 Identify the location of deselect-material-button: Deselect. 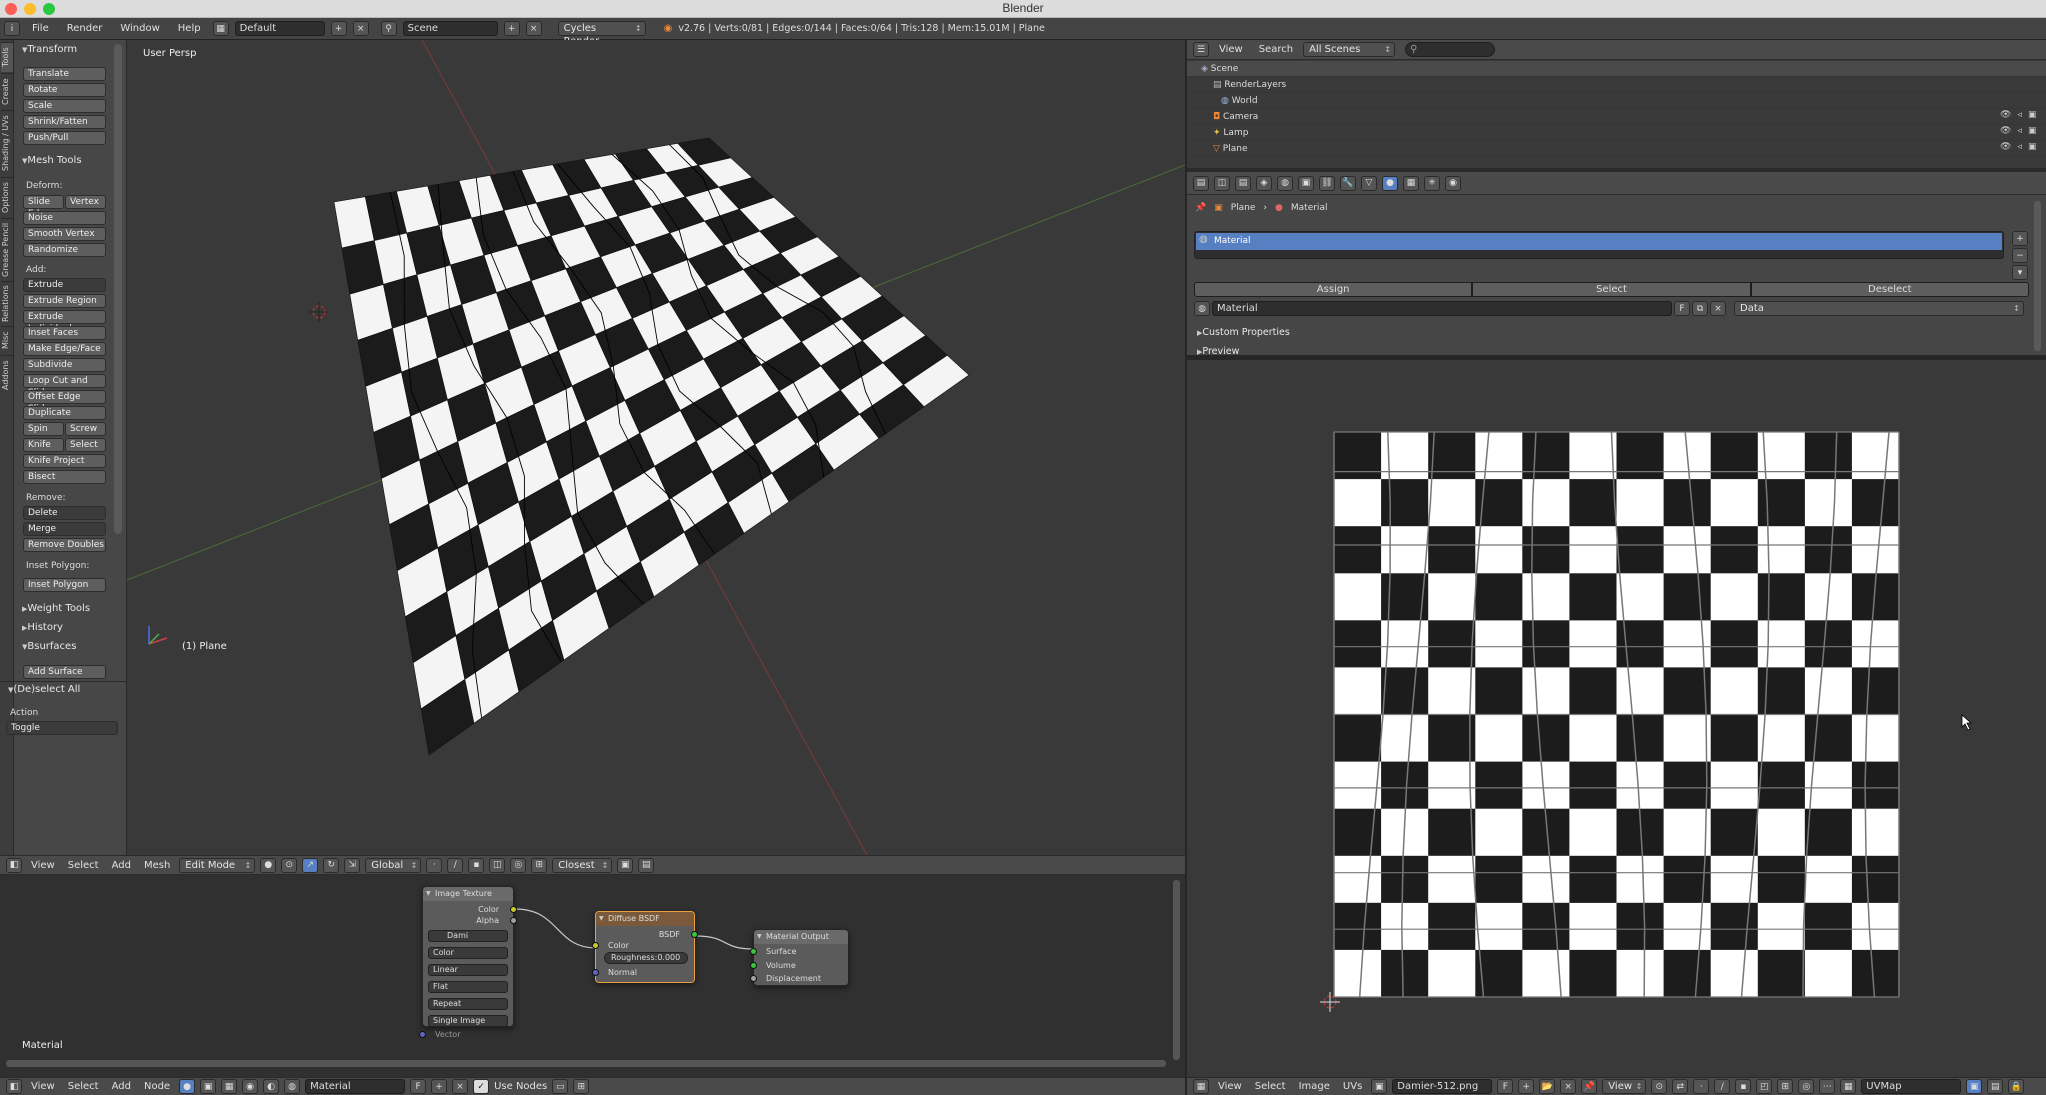
(1889, 289).